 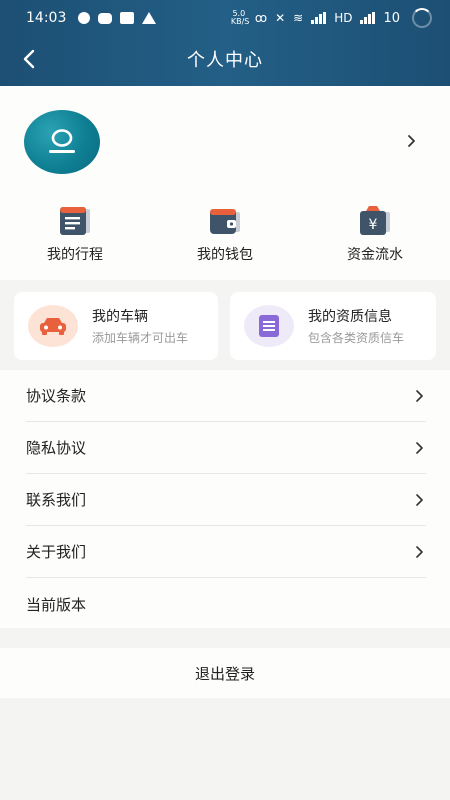 I want to click on menu-item-contact: 联系我们, so click(x=226, y=500).